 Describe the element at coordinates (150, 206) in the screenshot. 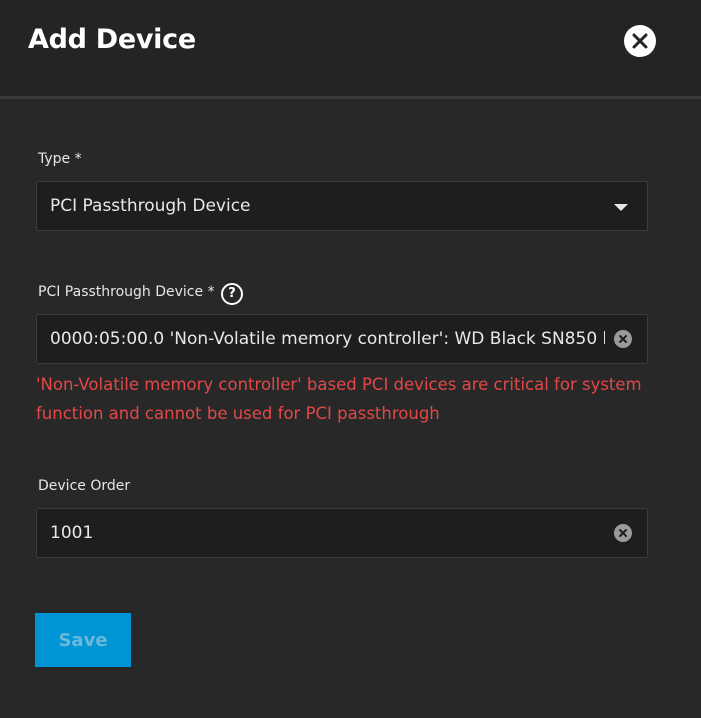

I see `type-select-value: PCI Passthrough Device` at that location.